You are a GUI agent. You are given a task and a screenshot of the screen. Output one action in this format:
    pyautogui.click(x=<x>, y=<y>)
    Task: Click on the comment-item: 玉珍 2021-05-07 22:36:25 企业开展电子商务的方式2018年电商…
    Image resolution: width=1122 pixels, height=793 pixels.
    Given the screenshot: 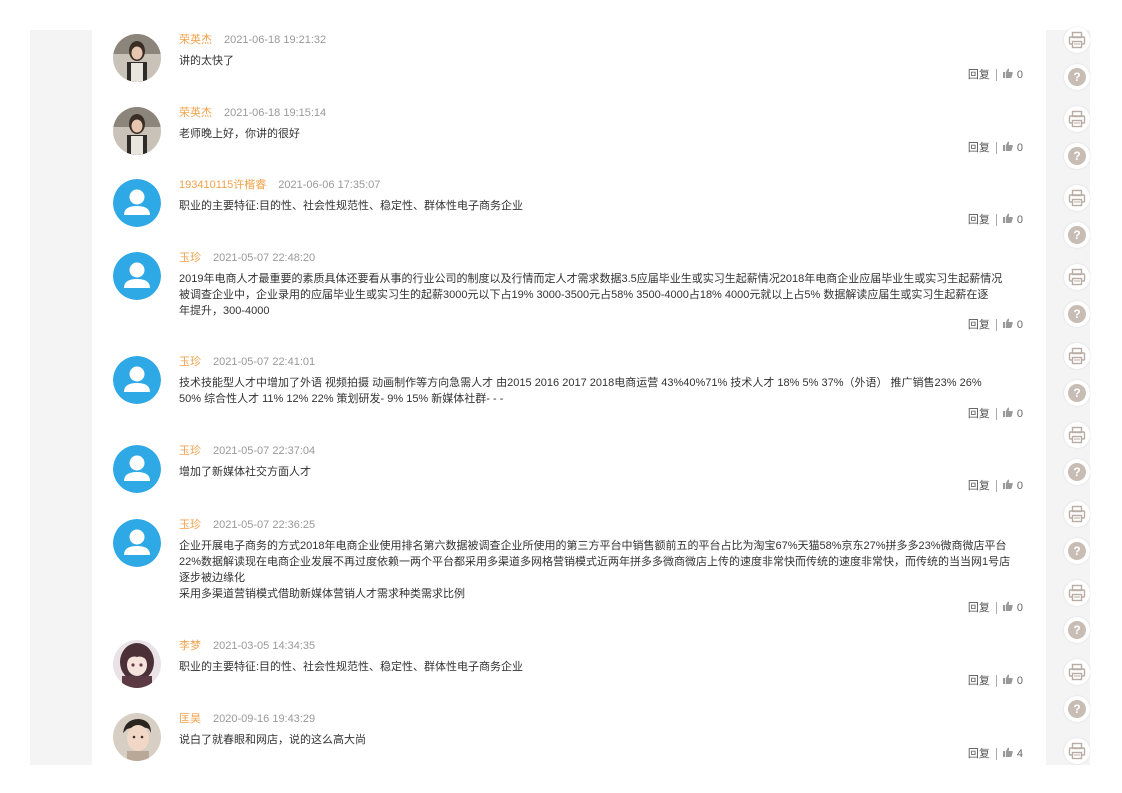 What is the action you would take?
    pyautogui.click(x=569, y=576)
    